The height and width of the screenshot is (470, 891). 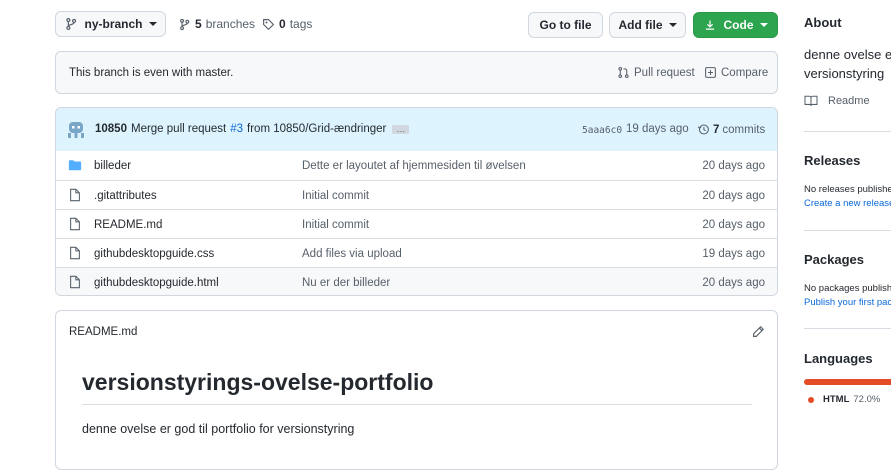 I want to click on language-bar, so click(x=847, y=382).